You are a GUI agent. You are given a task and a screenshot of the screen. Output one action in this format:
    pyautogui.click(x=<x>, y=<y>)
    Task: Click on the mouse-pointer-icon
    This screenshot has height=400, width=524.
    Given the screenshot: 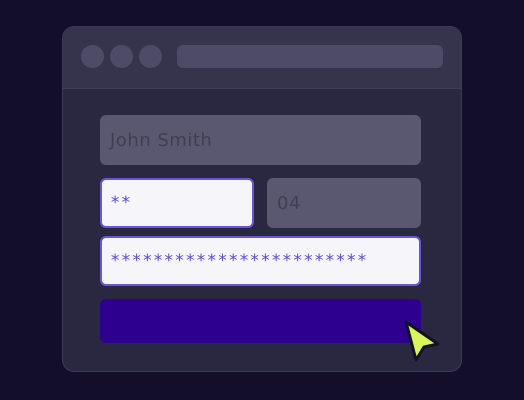 What is the action you would take?
    pyautogui.click(x=422, y=341)
    